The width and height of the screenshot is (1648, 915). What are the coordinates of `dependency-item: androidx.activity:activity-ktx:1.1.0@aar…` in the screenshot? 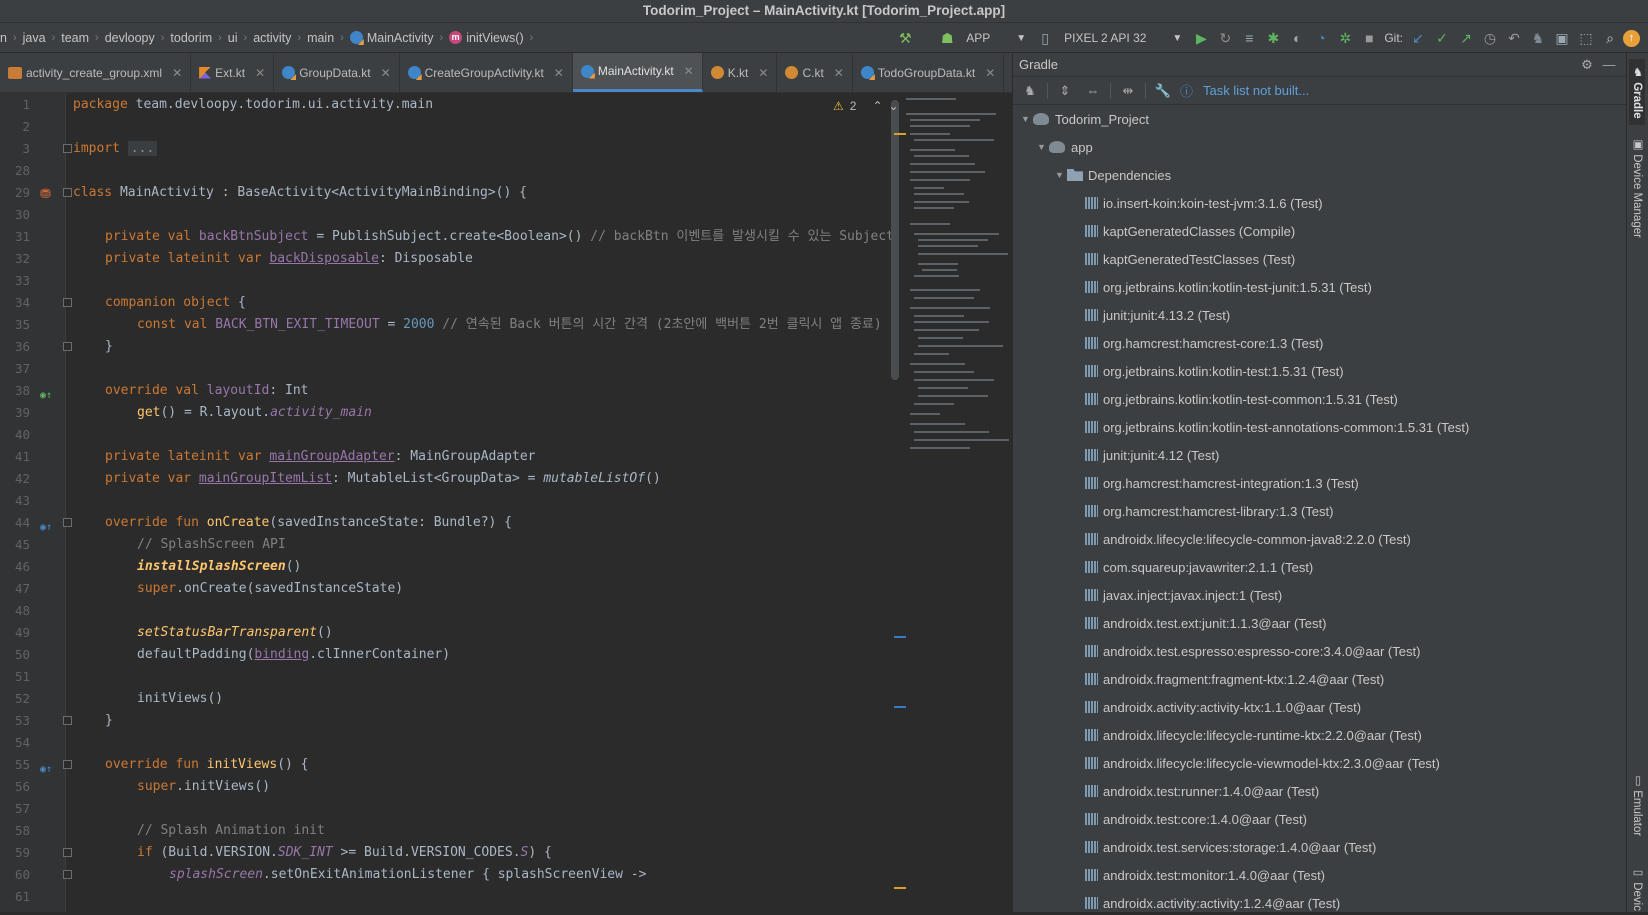 It's located at (1320, 707).